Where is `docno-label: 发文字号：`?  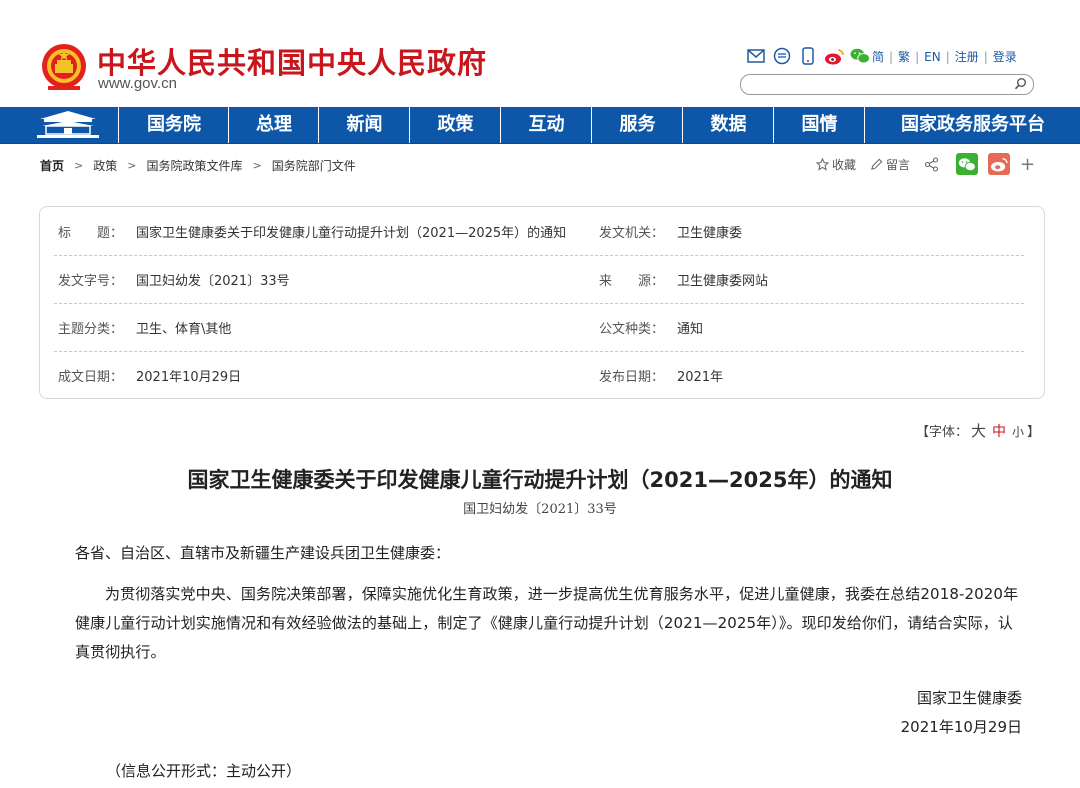
docno-label: 发文字号： is located at coordinates (91, 281).